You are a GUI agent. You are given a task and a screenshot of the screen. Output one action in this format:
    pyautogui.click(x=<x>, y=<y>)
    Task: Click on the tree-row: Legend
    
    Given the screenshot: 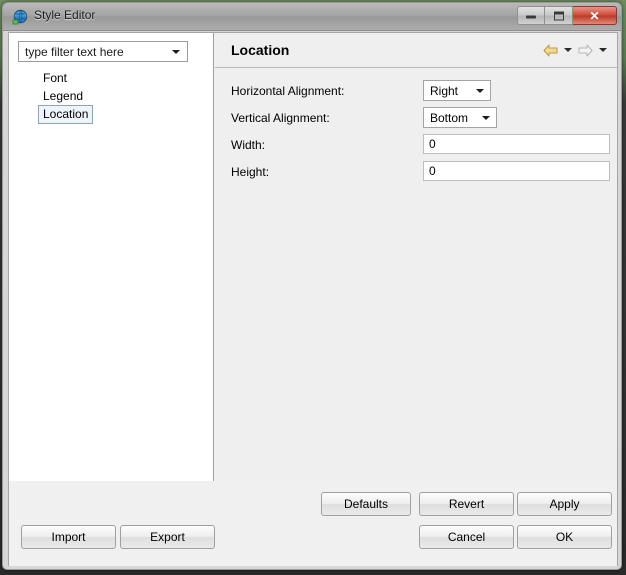 What is the action you would take?
    pyautogui.click(x=111, y=96)
    